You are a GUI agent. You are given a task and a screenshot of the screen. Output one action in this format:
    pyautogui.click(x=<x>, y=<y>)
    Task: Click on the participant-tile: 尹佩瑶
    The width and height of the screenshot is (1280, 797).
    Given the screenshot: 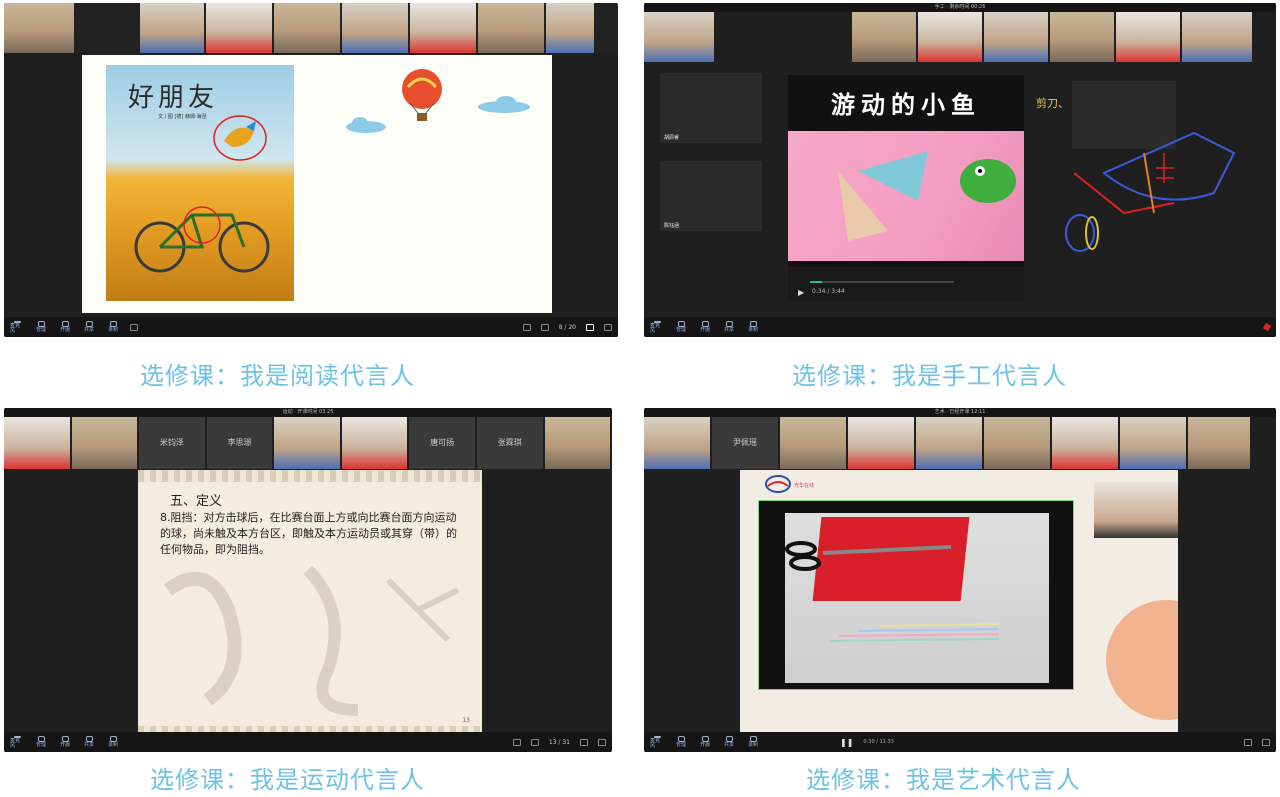 What is the action you would take?
    pyautogui.click(x=745, y=443)
    